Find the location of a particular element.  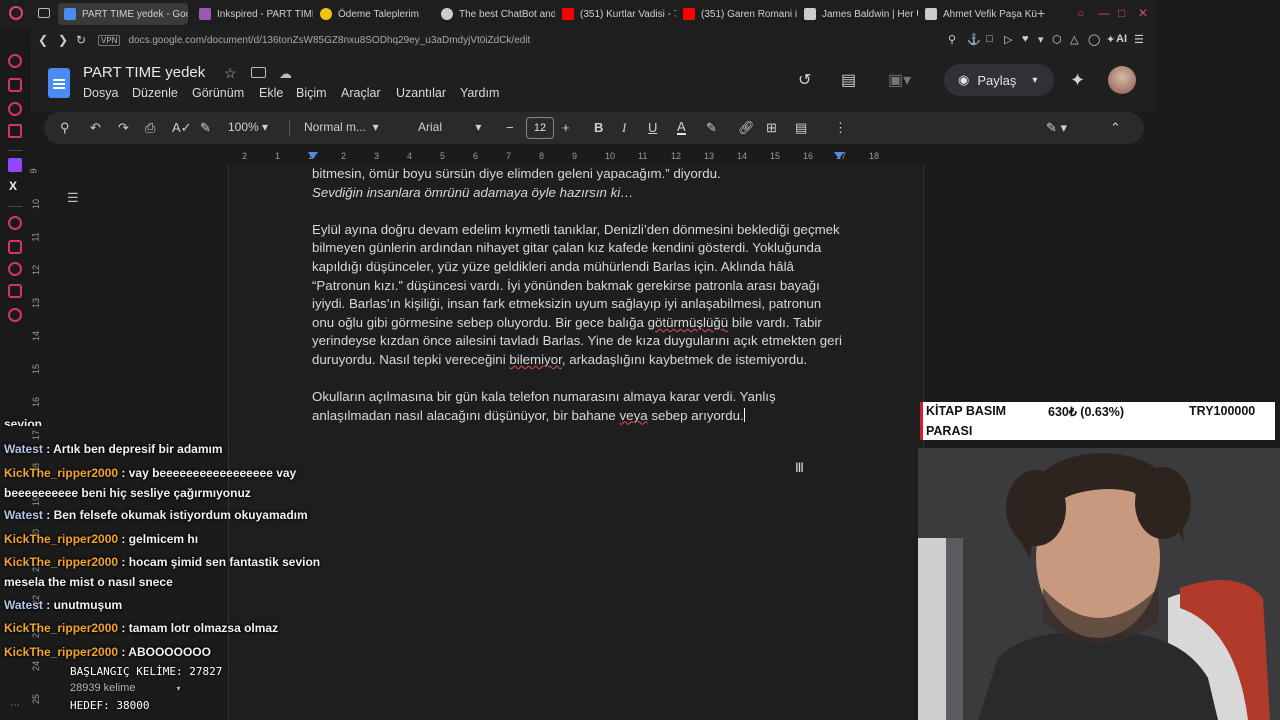

player-icon is located at coordinates (15, 223).